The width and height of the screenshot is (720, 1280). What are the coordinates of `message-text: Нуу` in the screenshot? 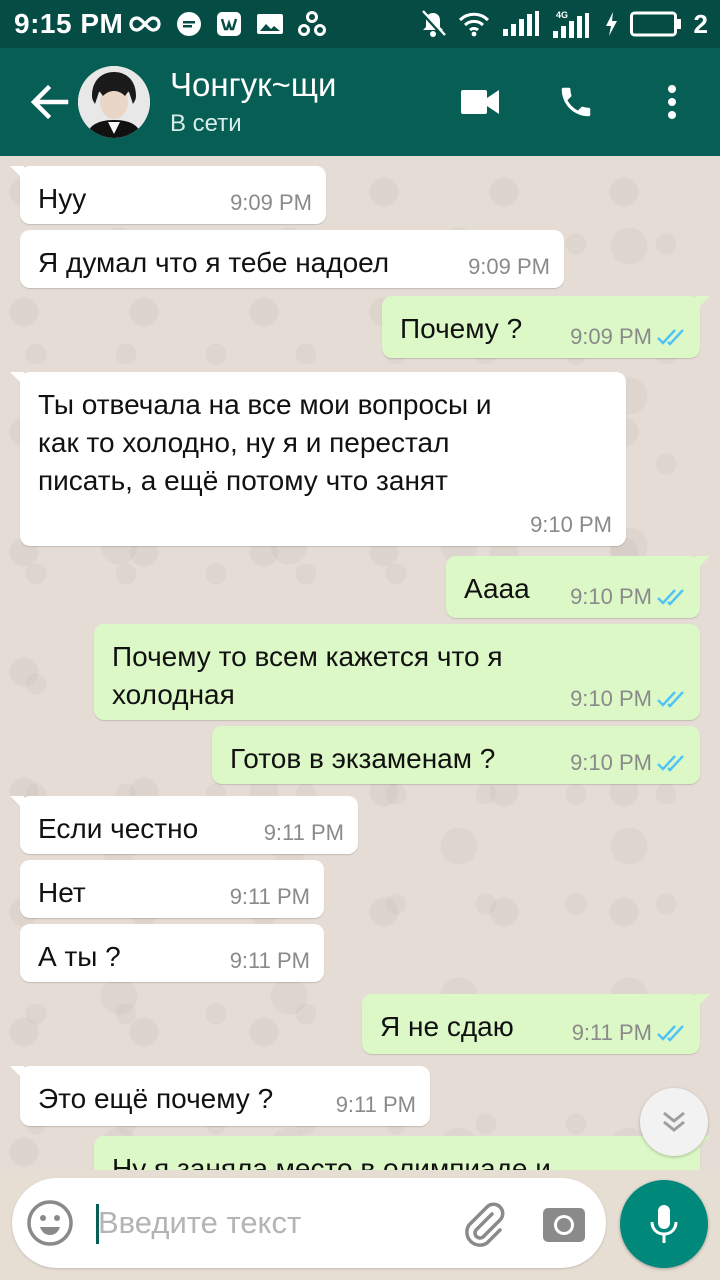 It's located at (62, 198).